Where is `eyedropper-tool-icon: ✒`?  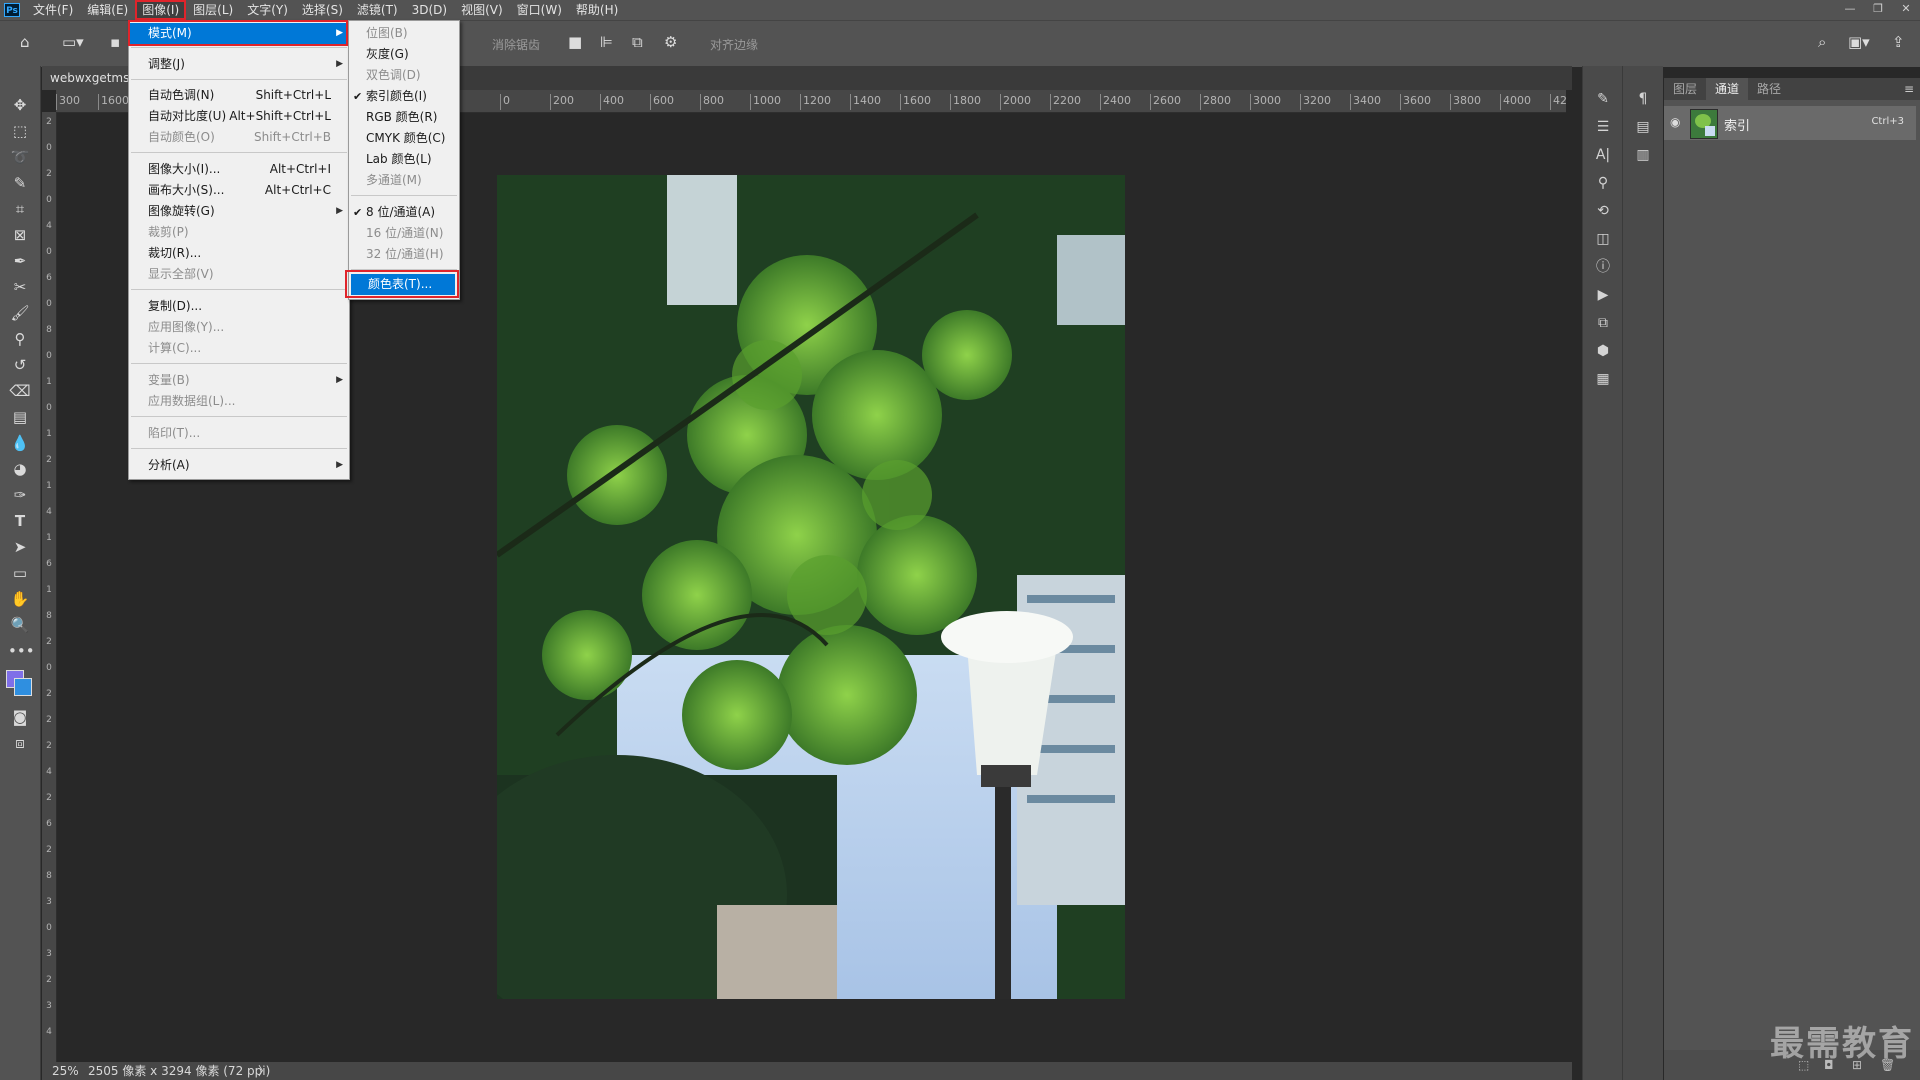
eyedropper-tool-icon: ✒ is located at coordinates (20, 261).